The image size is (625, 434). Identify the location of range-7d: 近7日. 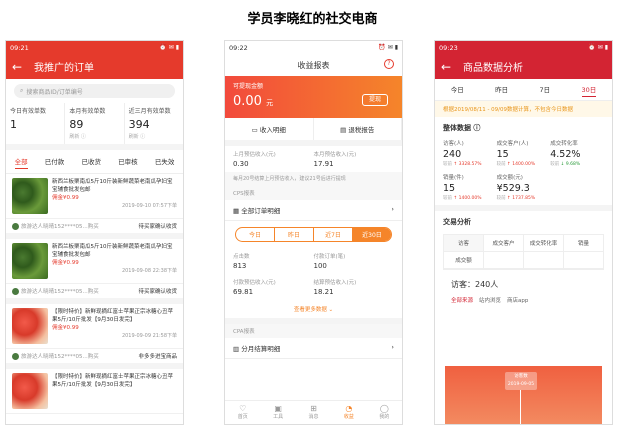
(333, 234).